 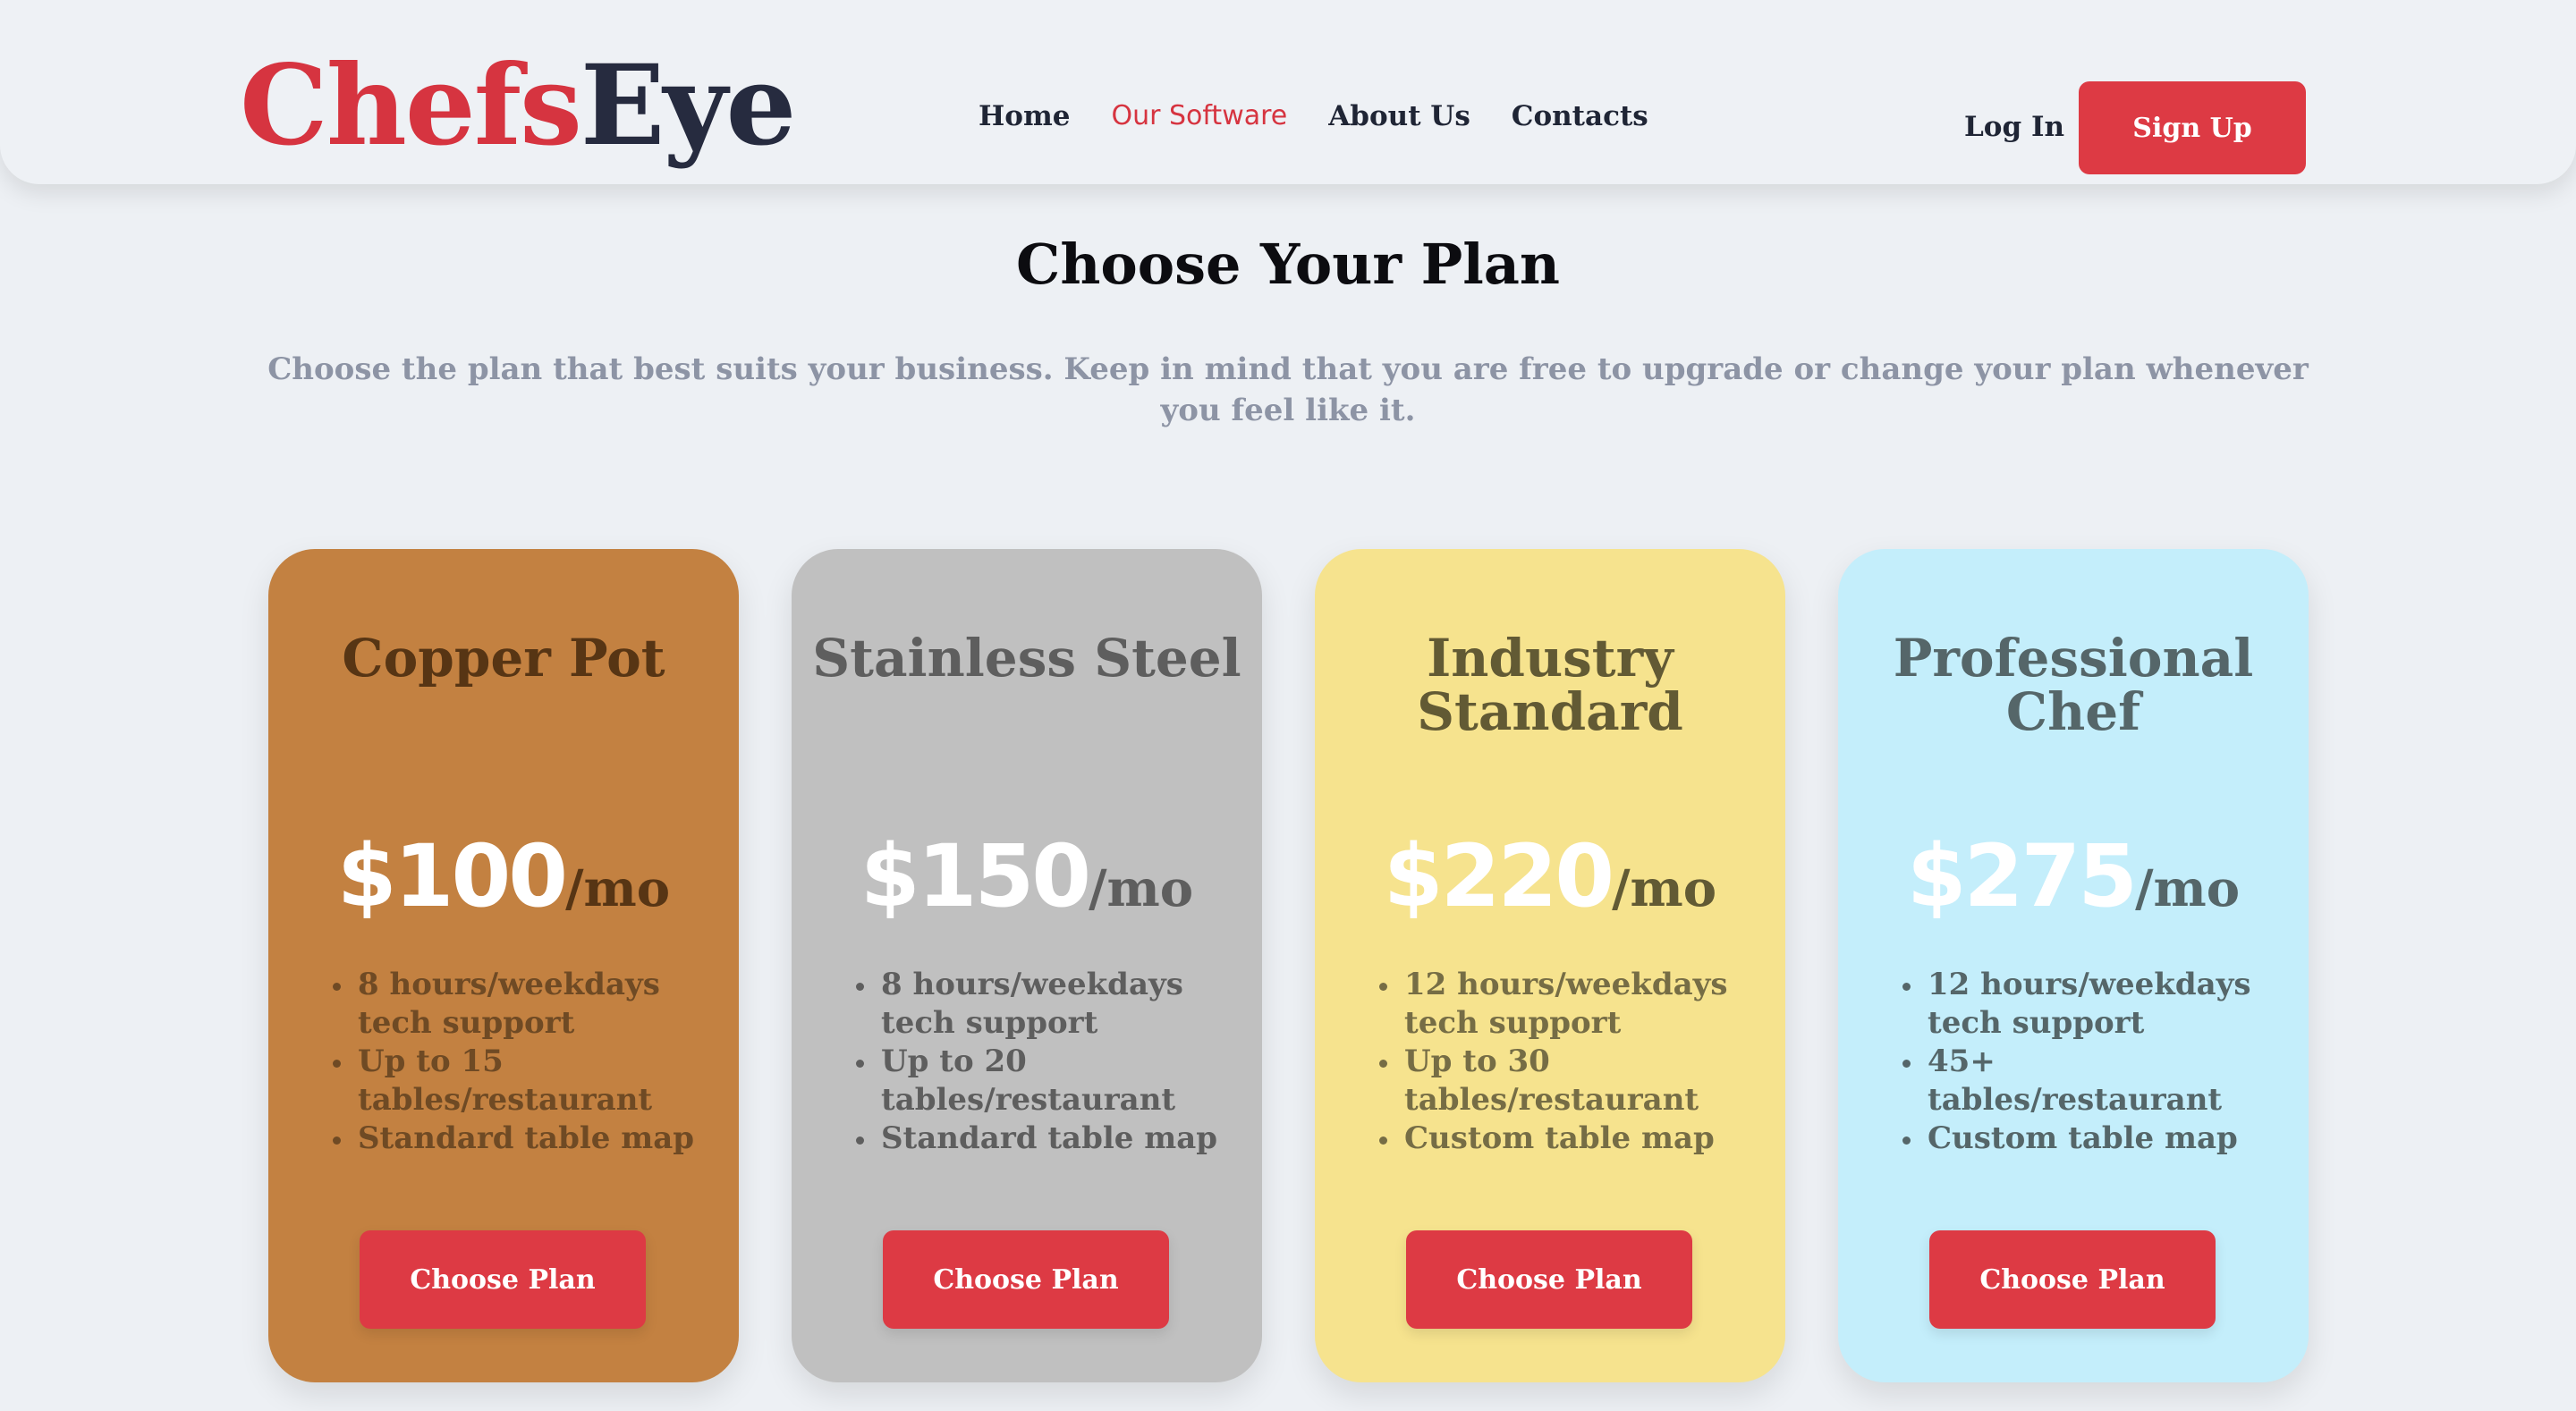 I want to click on login-link: Log In, so click(x=2014, y=127).